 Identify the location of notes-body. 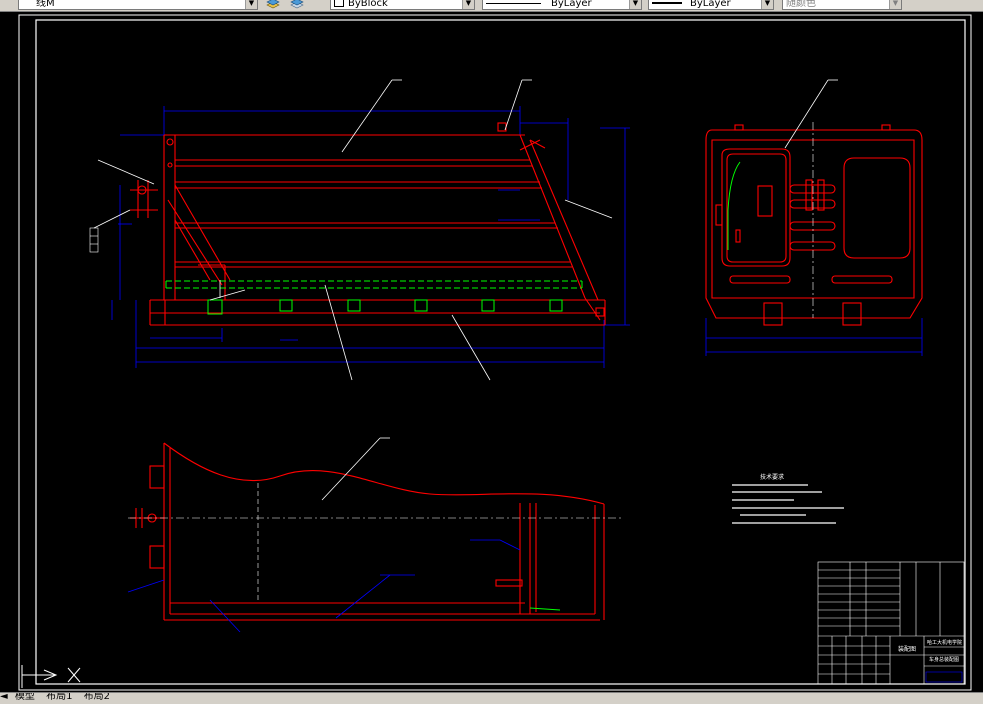
(788, 504).